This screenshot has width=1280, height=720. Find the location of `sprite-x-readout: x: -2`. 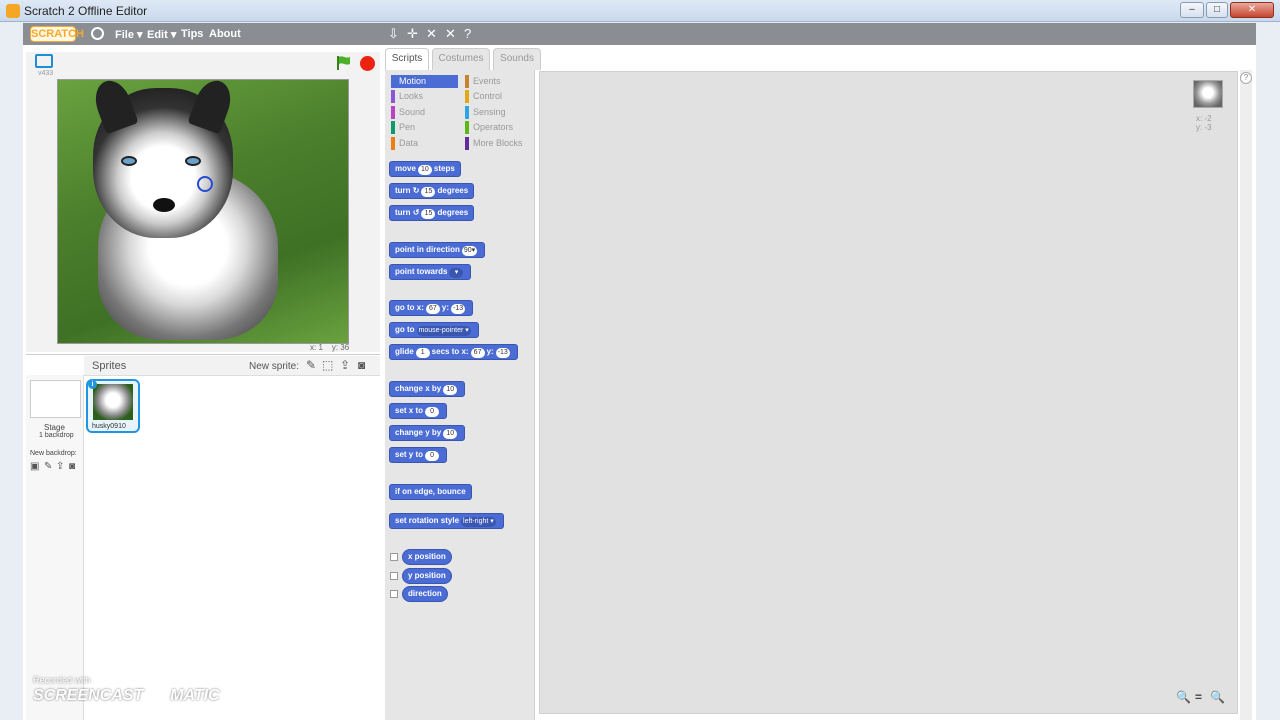

sprite-x-readout: x: -2 is located at coordinates (1204, 118).